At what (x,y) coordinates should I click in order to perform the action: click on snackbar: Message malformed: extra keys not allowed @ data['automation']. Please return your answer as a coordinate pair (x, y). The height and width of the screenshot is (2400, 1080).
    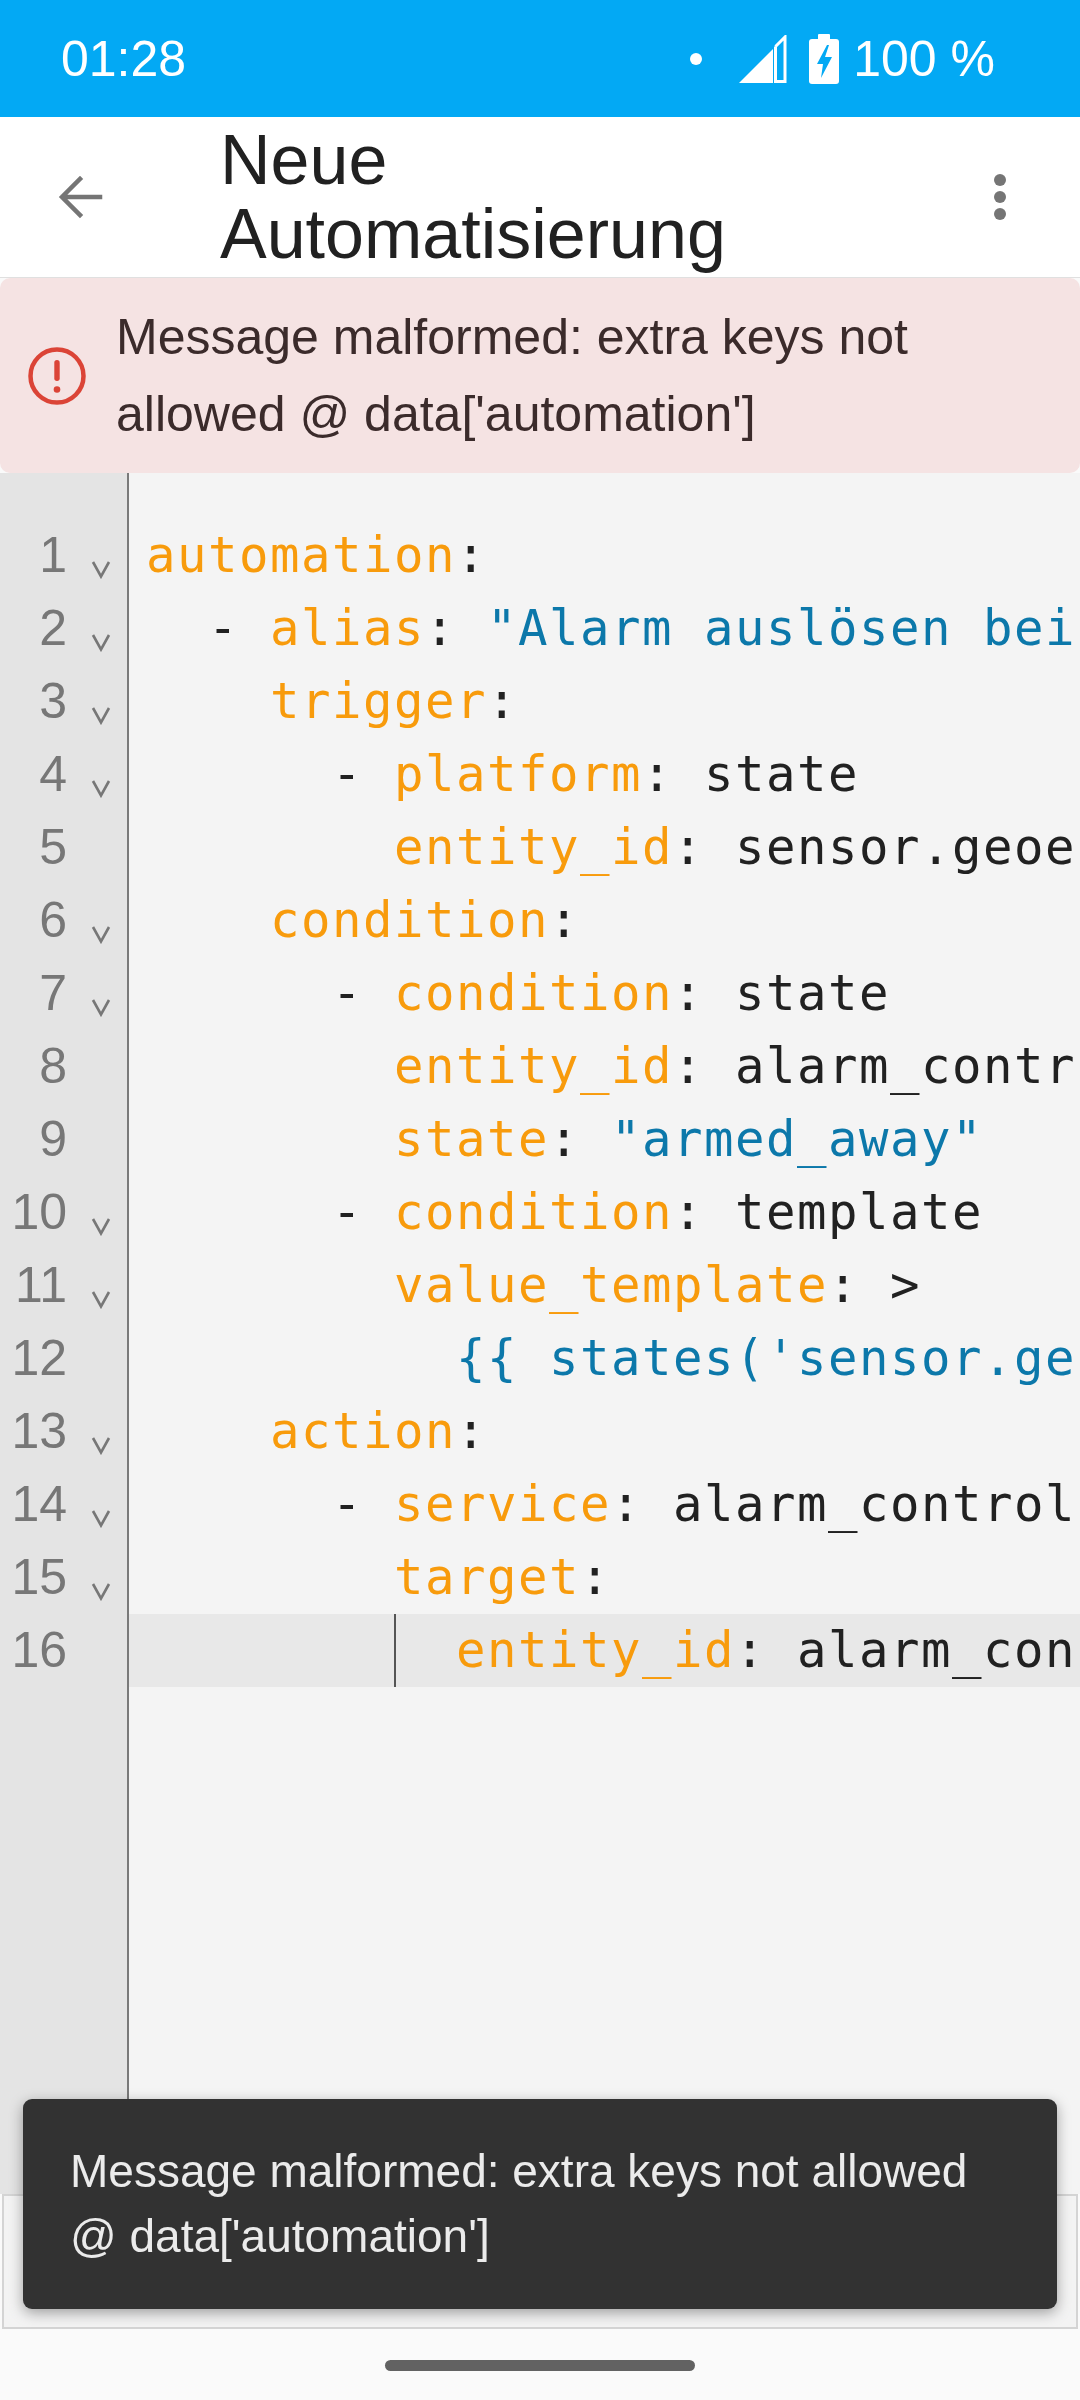
    Looking at the image, I should click on (540, 2204).